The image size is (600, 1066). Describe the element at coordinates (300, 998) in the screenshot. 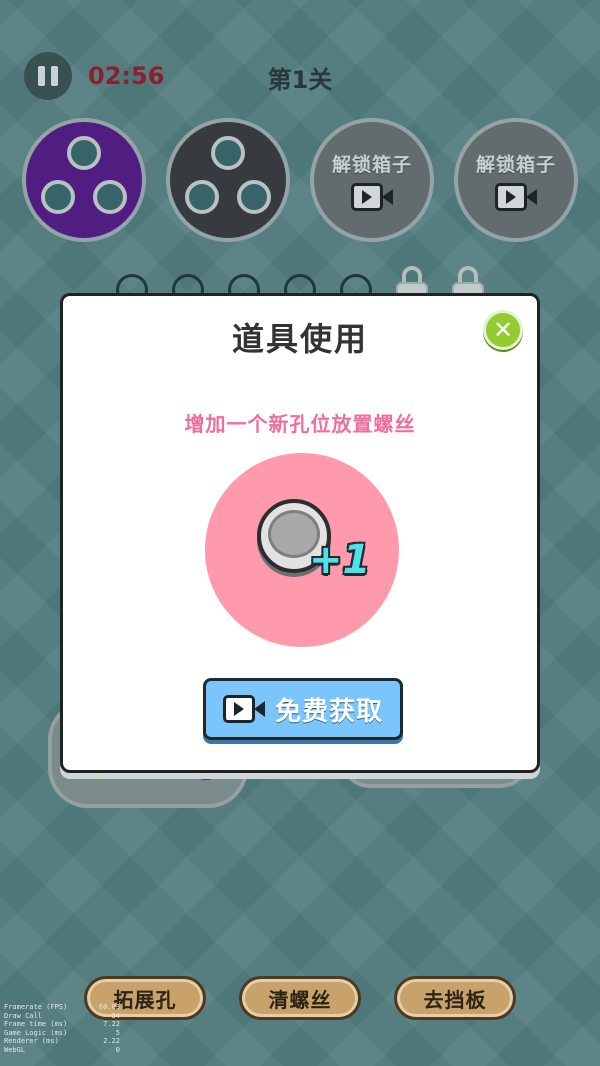

I see `clear-screws-button: 清螺丝` at that location.